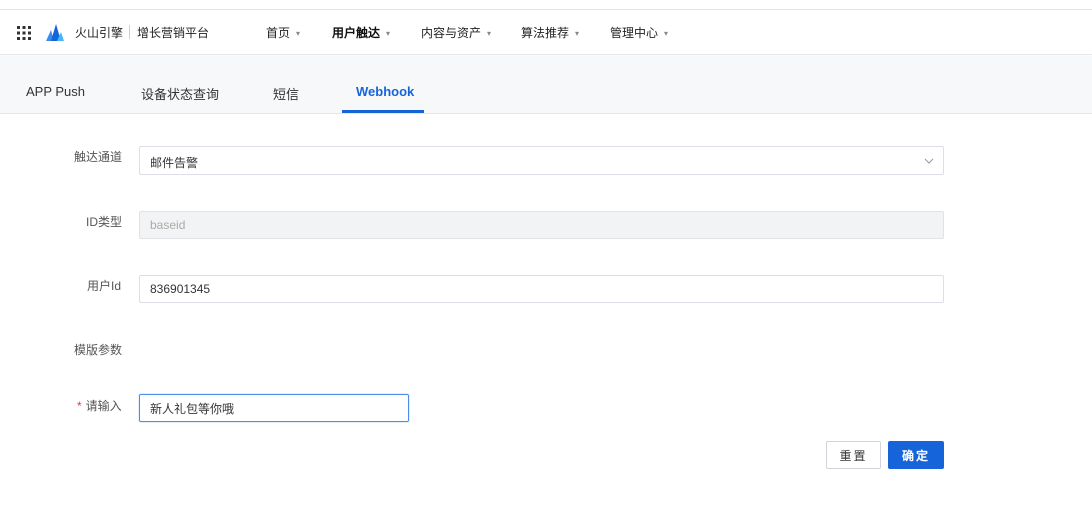  I want to click on id-type-label: ID类型, so click(104, 222).